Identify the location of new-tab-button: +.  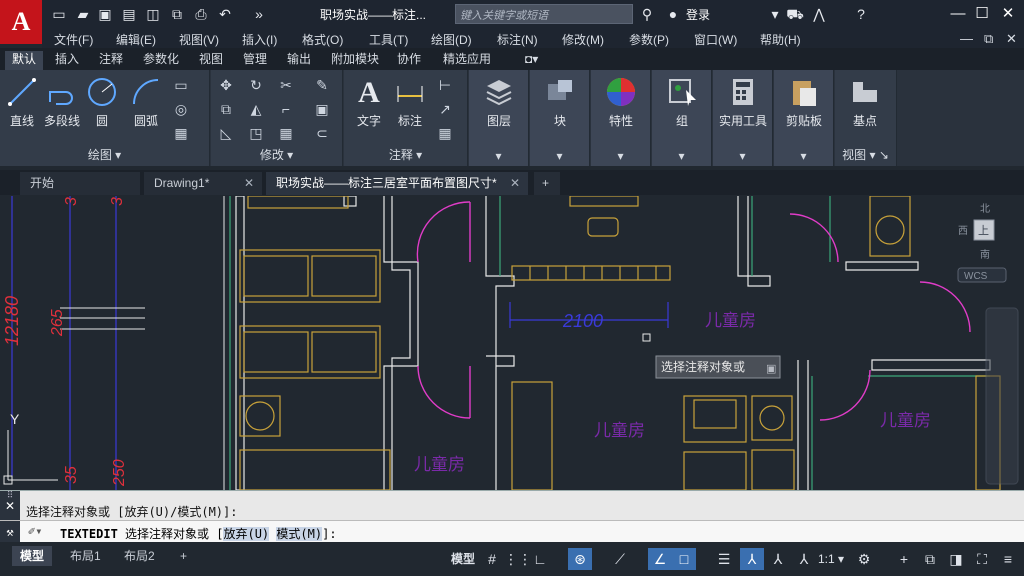
(547, 183).